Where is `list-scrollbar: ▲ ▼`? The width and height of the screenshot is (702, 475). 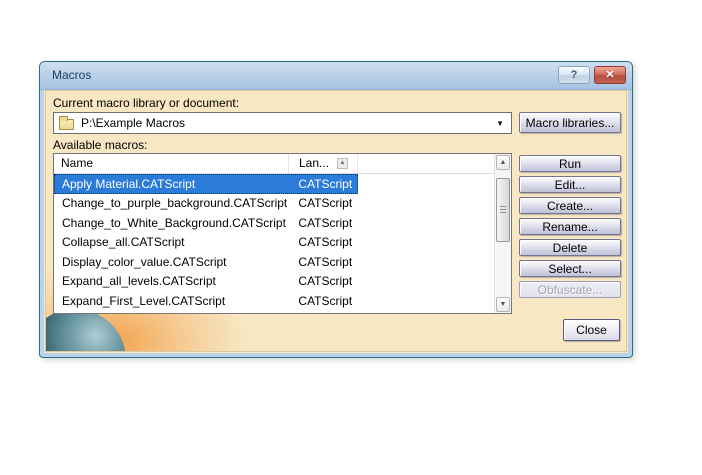
list-scrollbar: ▲ ▼ is located at coordinates (502, 233).